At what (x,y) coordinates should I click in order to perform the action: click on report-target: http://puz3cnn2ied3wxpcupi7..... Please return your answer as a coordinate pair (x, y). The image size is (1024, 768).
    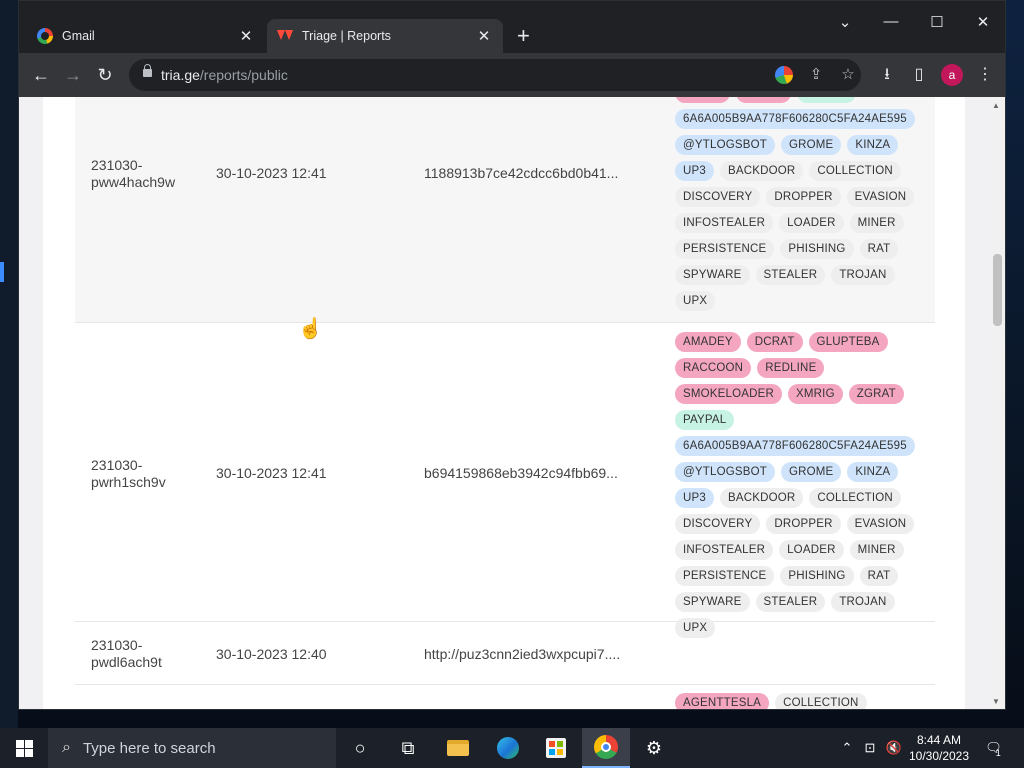
    Looking at the image, I should click on (522, 654).